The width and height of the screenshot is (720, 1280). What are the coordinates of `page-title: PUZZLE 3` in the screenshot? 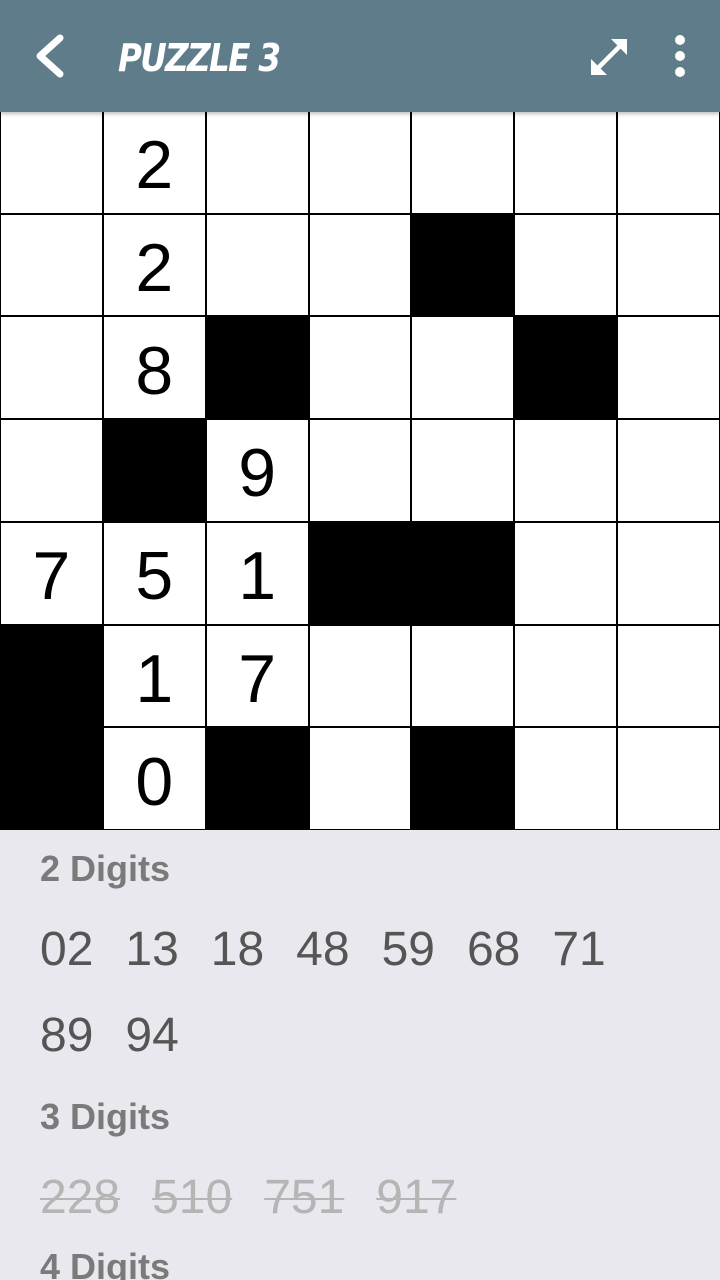 It's located at (199, 58).